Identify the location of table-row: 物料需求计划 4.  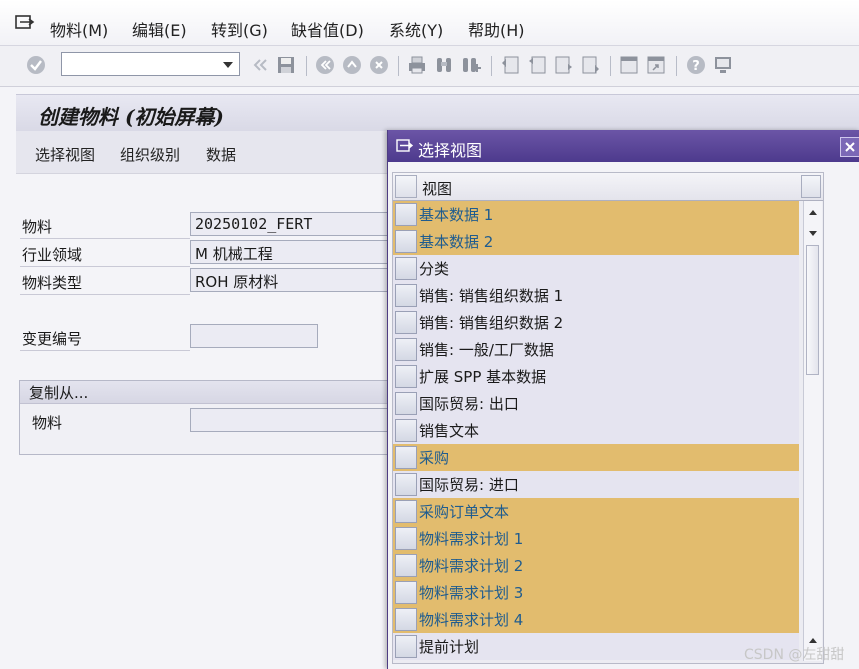
(596, 619).